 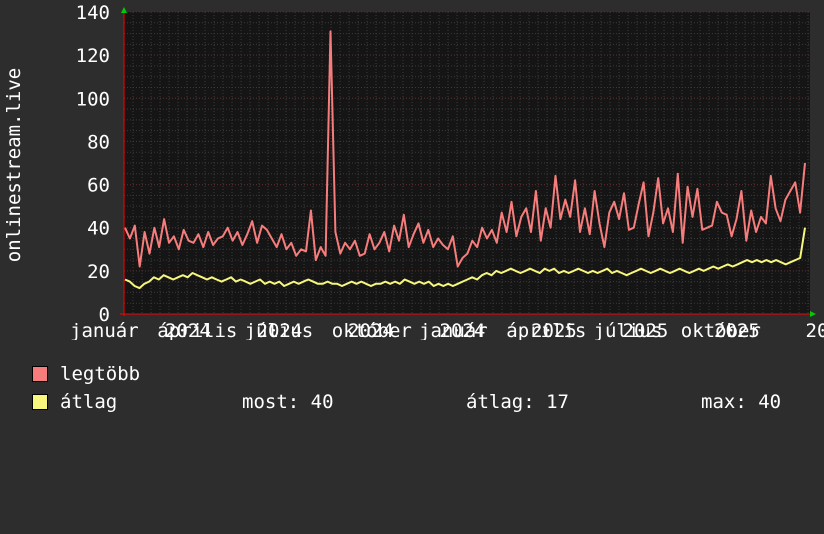 I want to click on y-tick-label: 60, so click(x=98, y=186).